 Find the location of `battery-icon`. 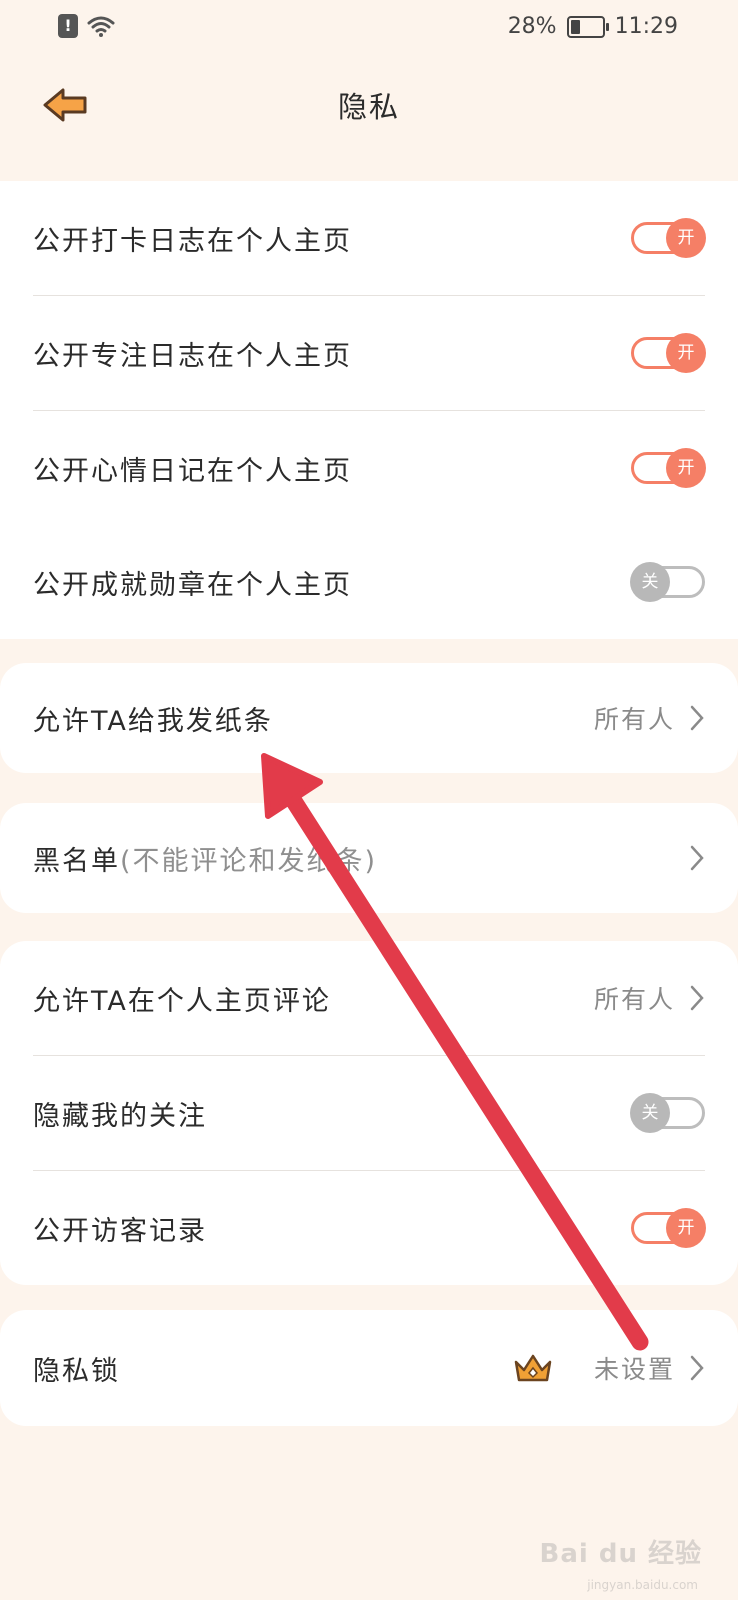

battery-icon is located at coordinates (587, 26).